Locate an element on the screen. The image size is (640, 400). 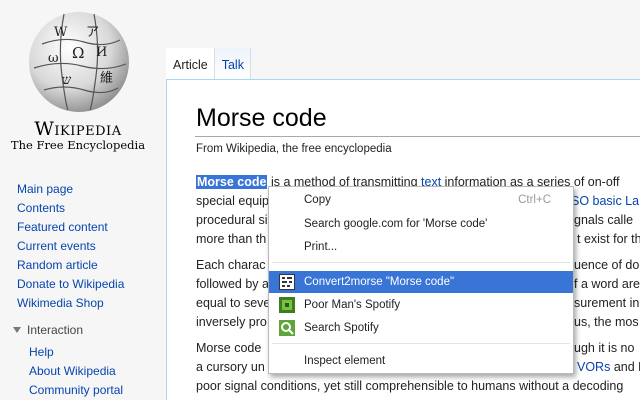
paragraph-line: equal to seve is located at coordinates (233, 303).